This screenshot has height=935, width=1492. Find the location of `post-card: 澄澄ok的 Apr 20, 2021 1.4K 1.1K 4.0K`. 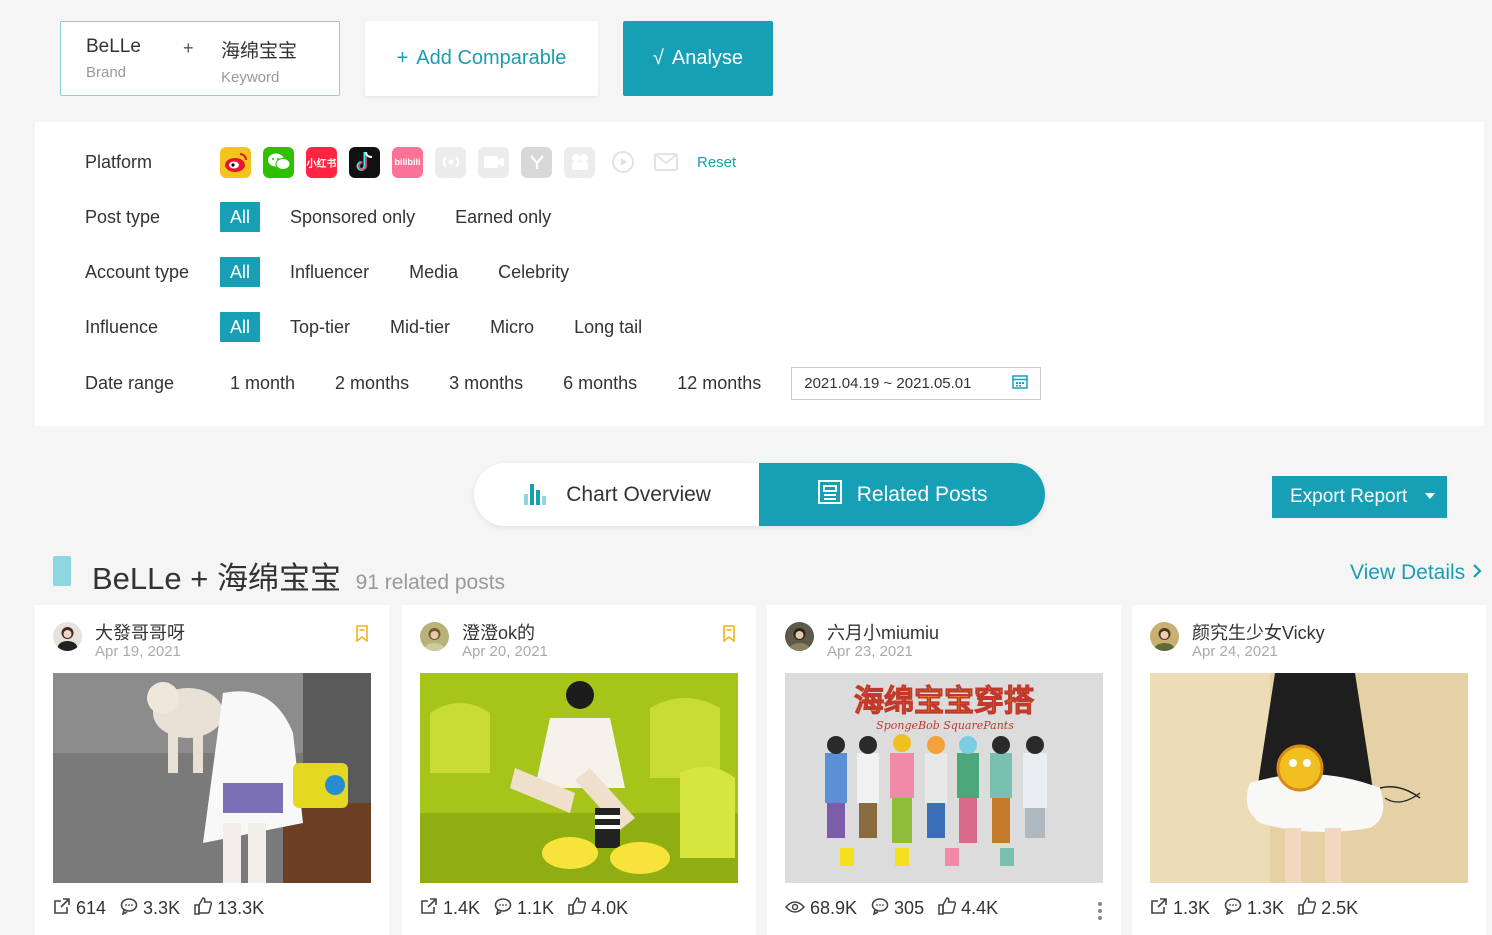

post-card: 澄澄ok的 Apr 20, 2021 1.4K 1.1K 4.0K is located at coordinates (579, 770).